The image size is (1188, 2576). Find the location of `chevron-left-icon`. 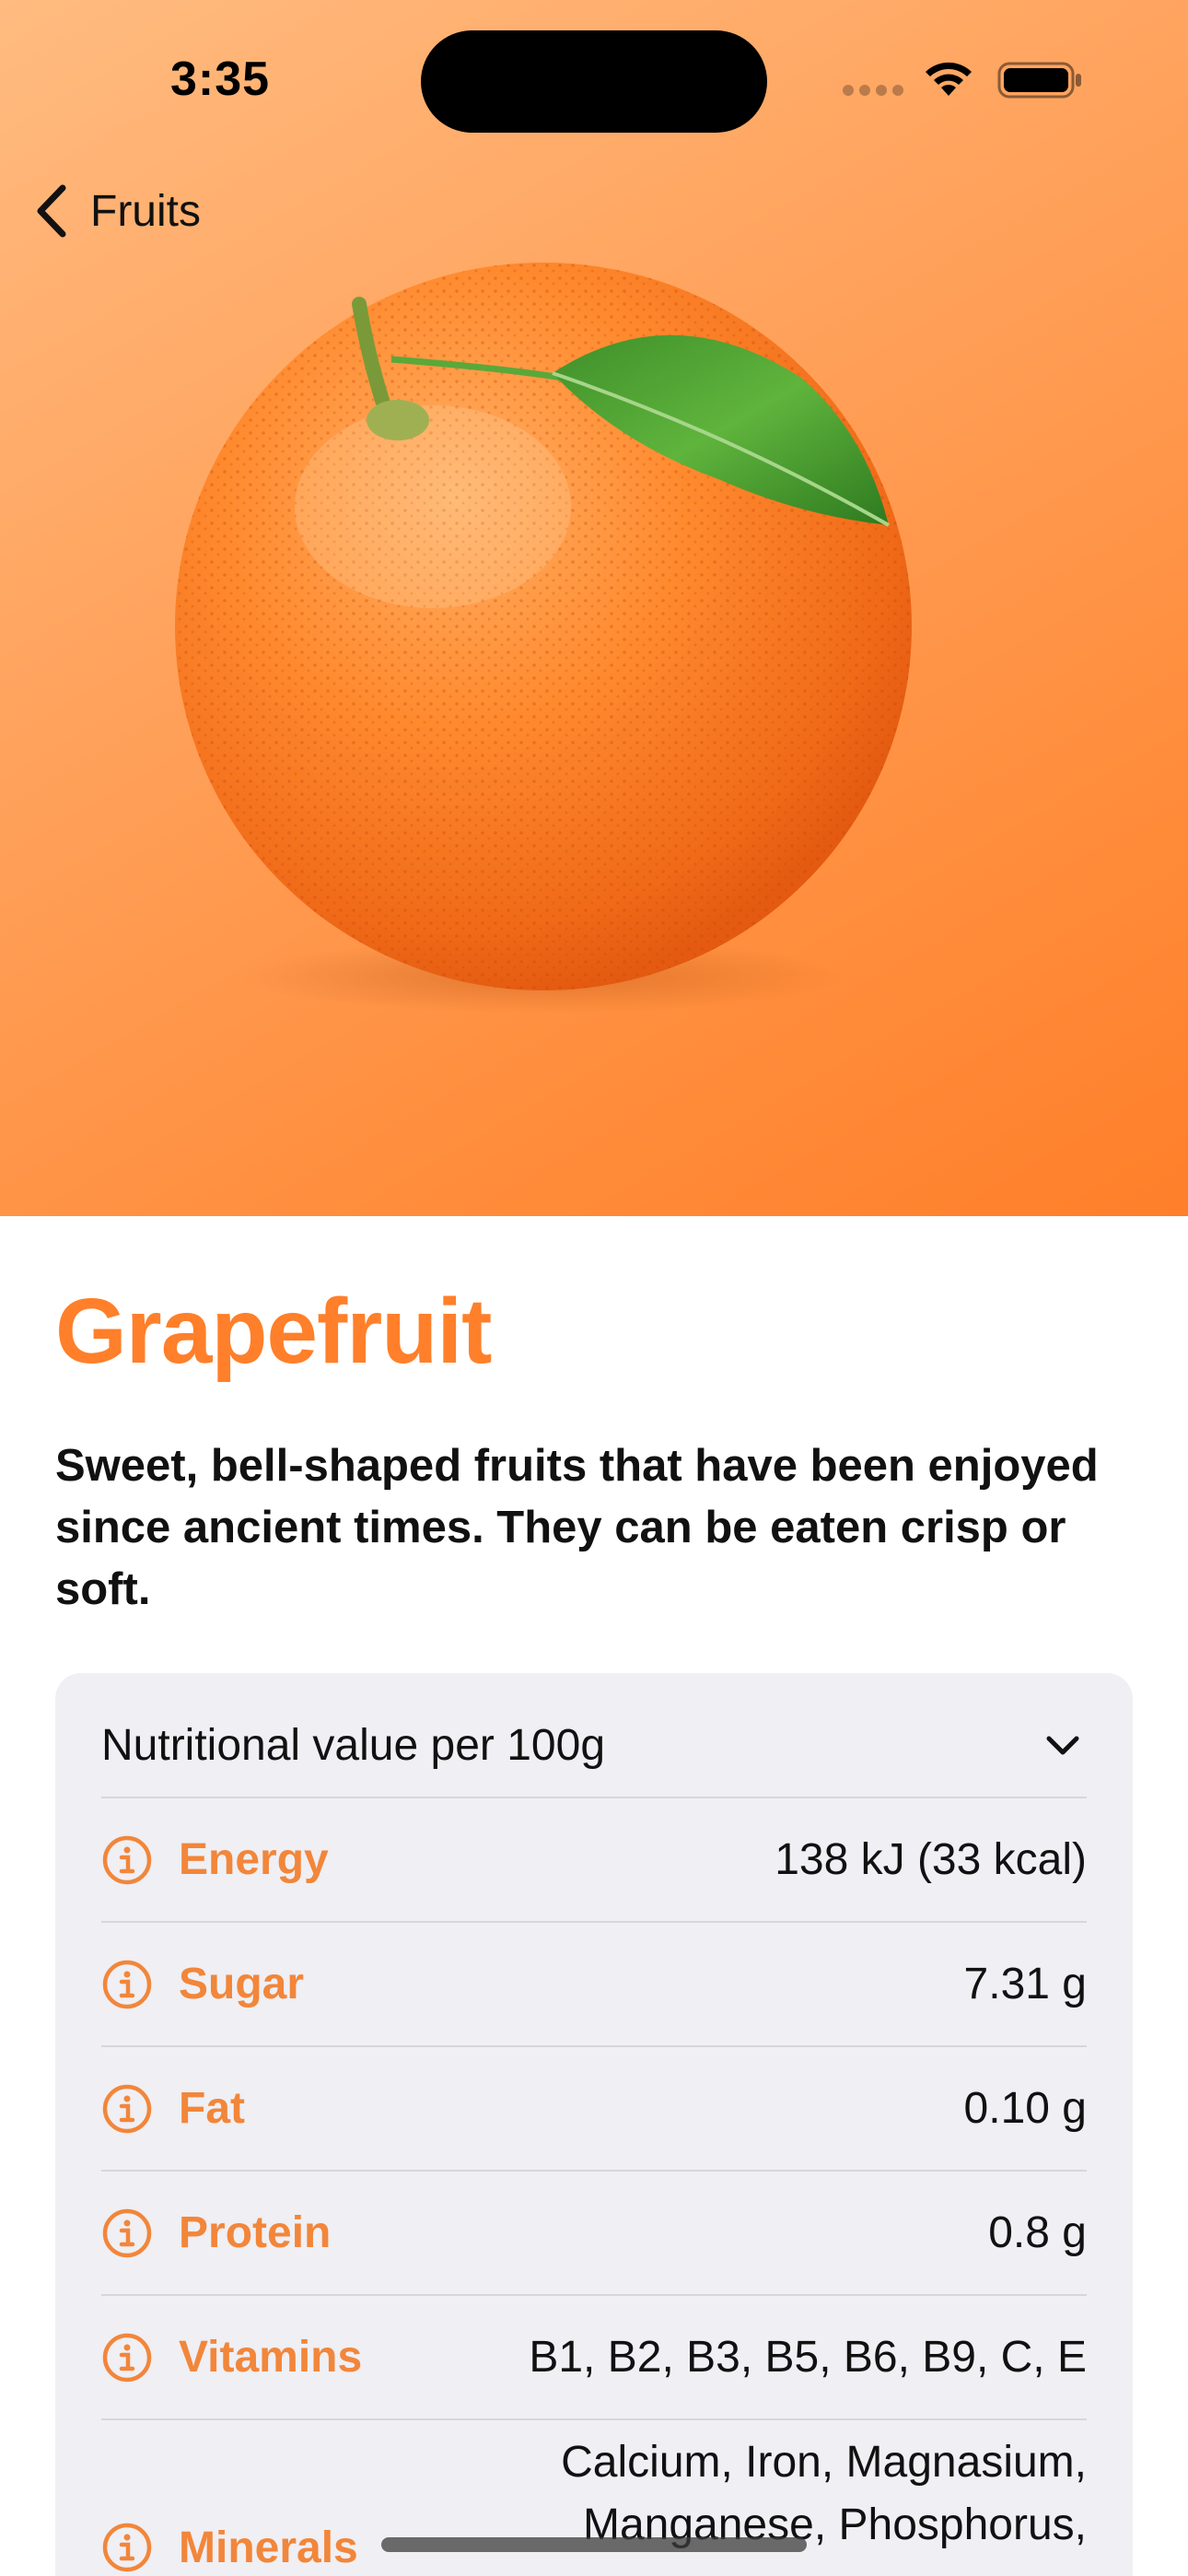

chevron-left-icon is located at coordinates (51, 211).